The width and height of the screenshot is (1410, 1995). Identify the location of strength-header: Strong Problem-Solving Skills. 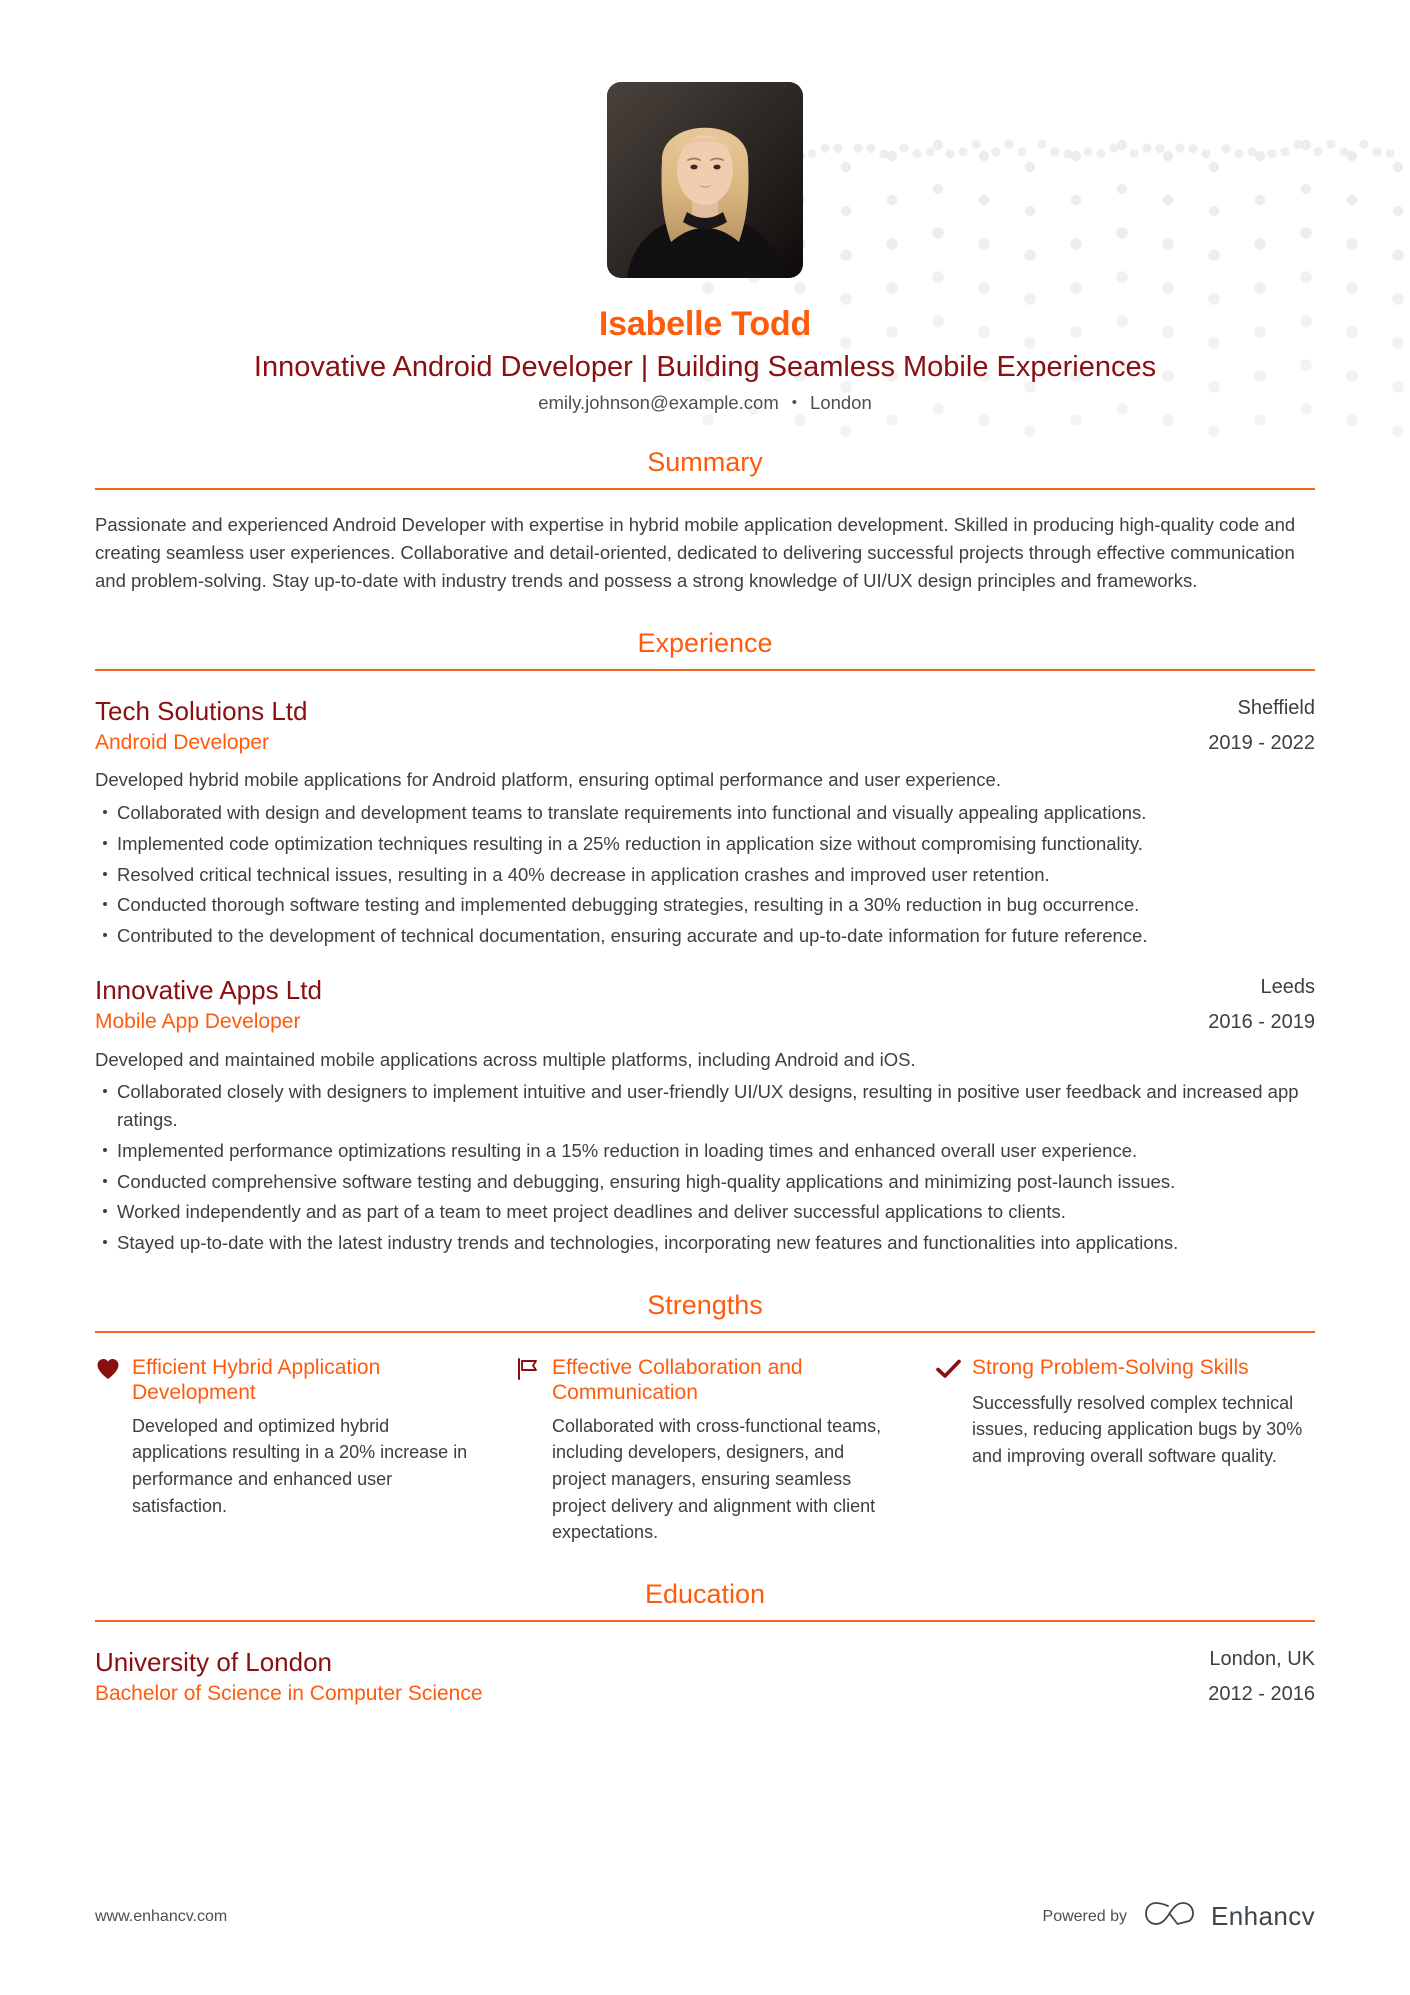
(1125, 1369).